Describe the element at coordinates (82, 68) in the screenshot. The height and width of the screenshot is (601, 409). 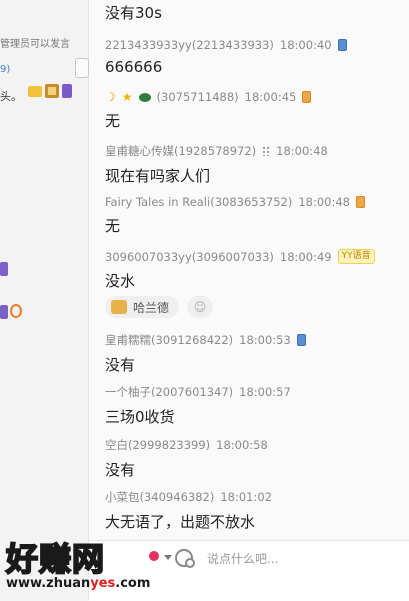
I see `sidebar-scroll-box` at that location.